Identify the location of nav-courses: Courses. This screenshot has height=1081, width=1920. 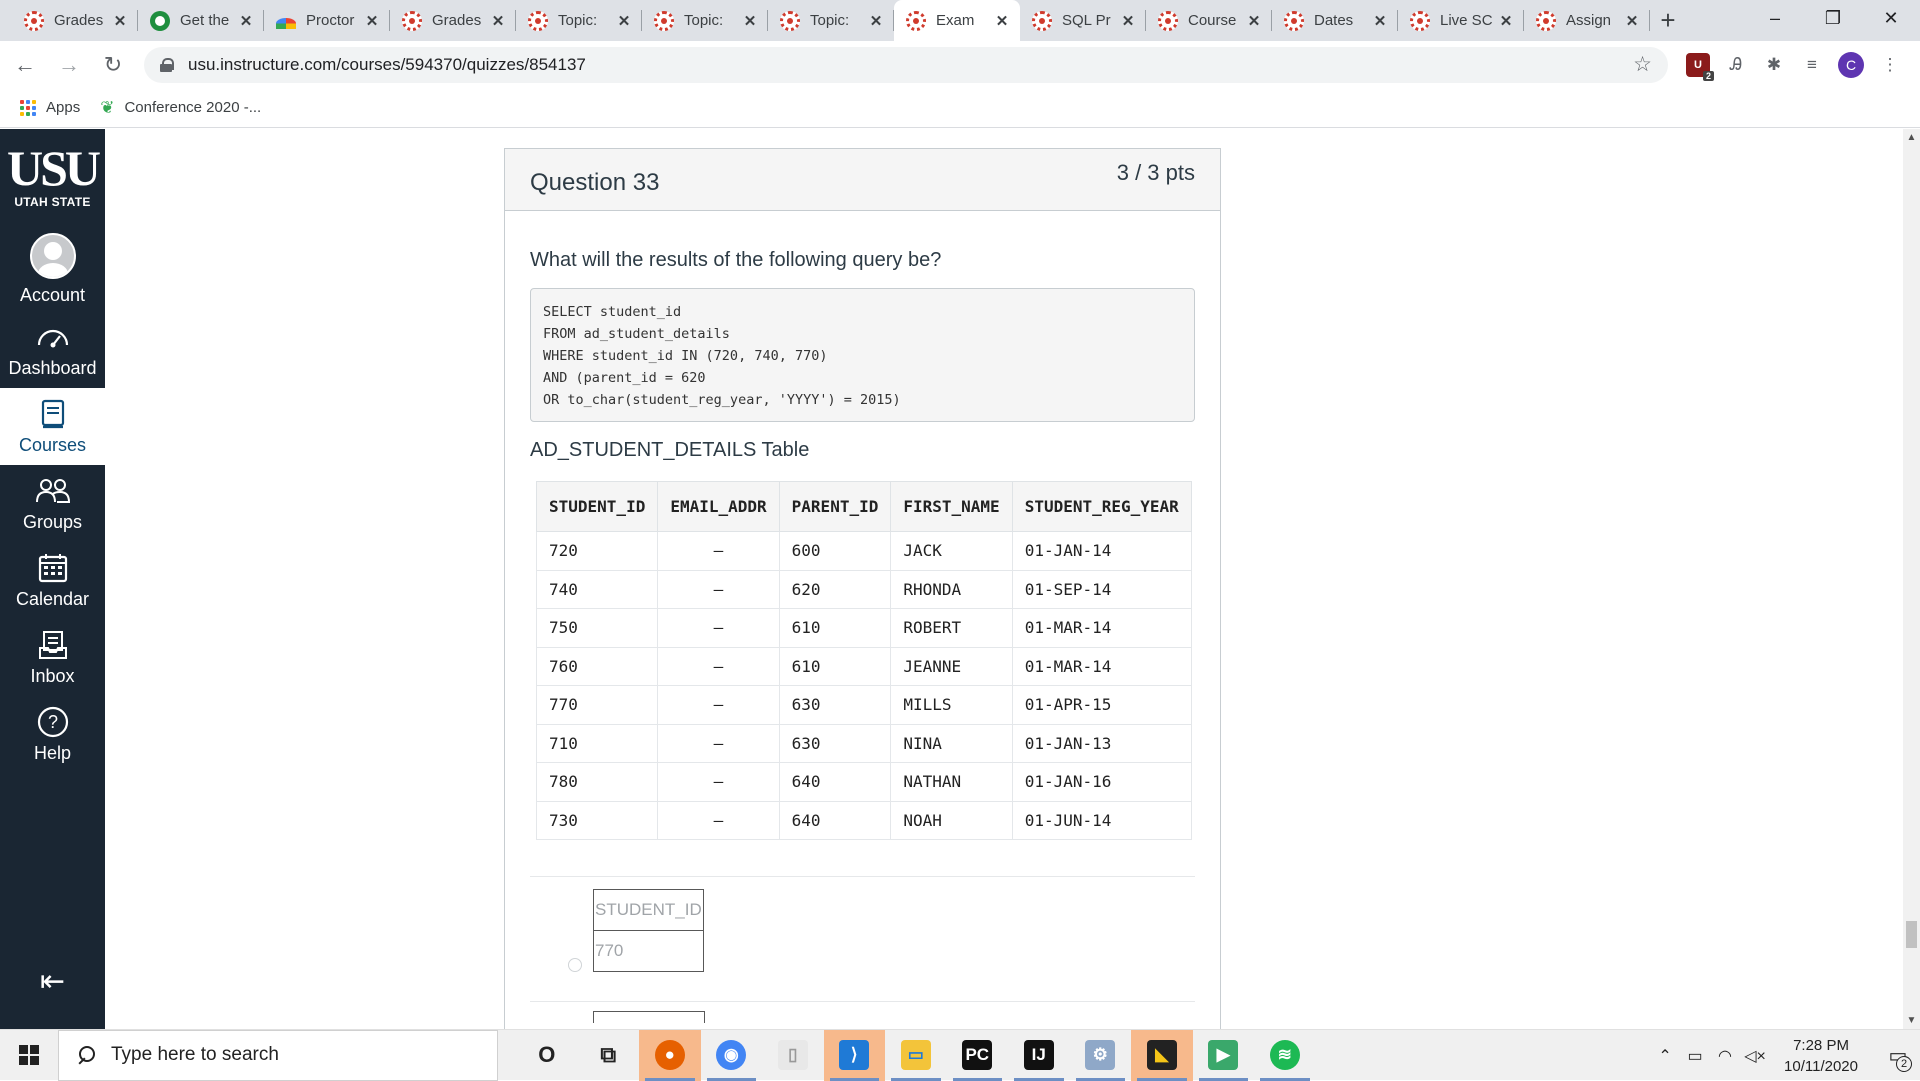
(52, 426).